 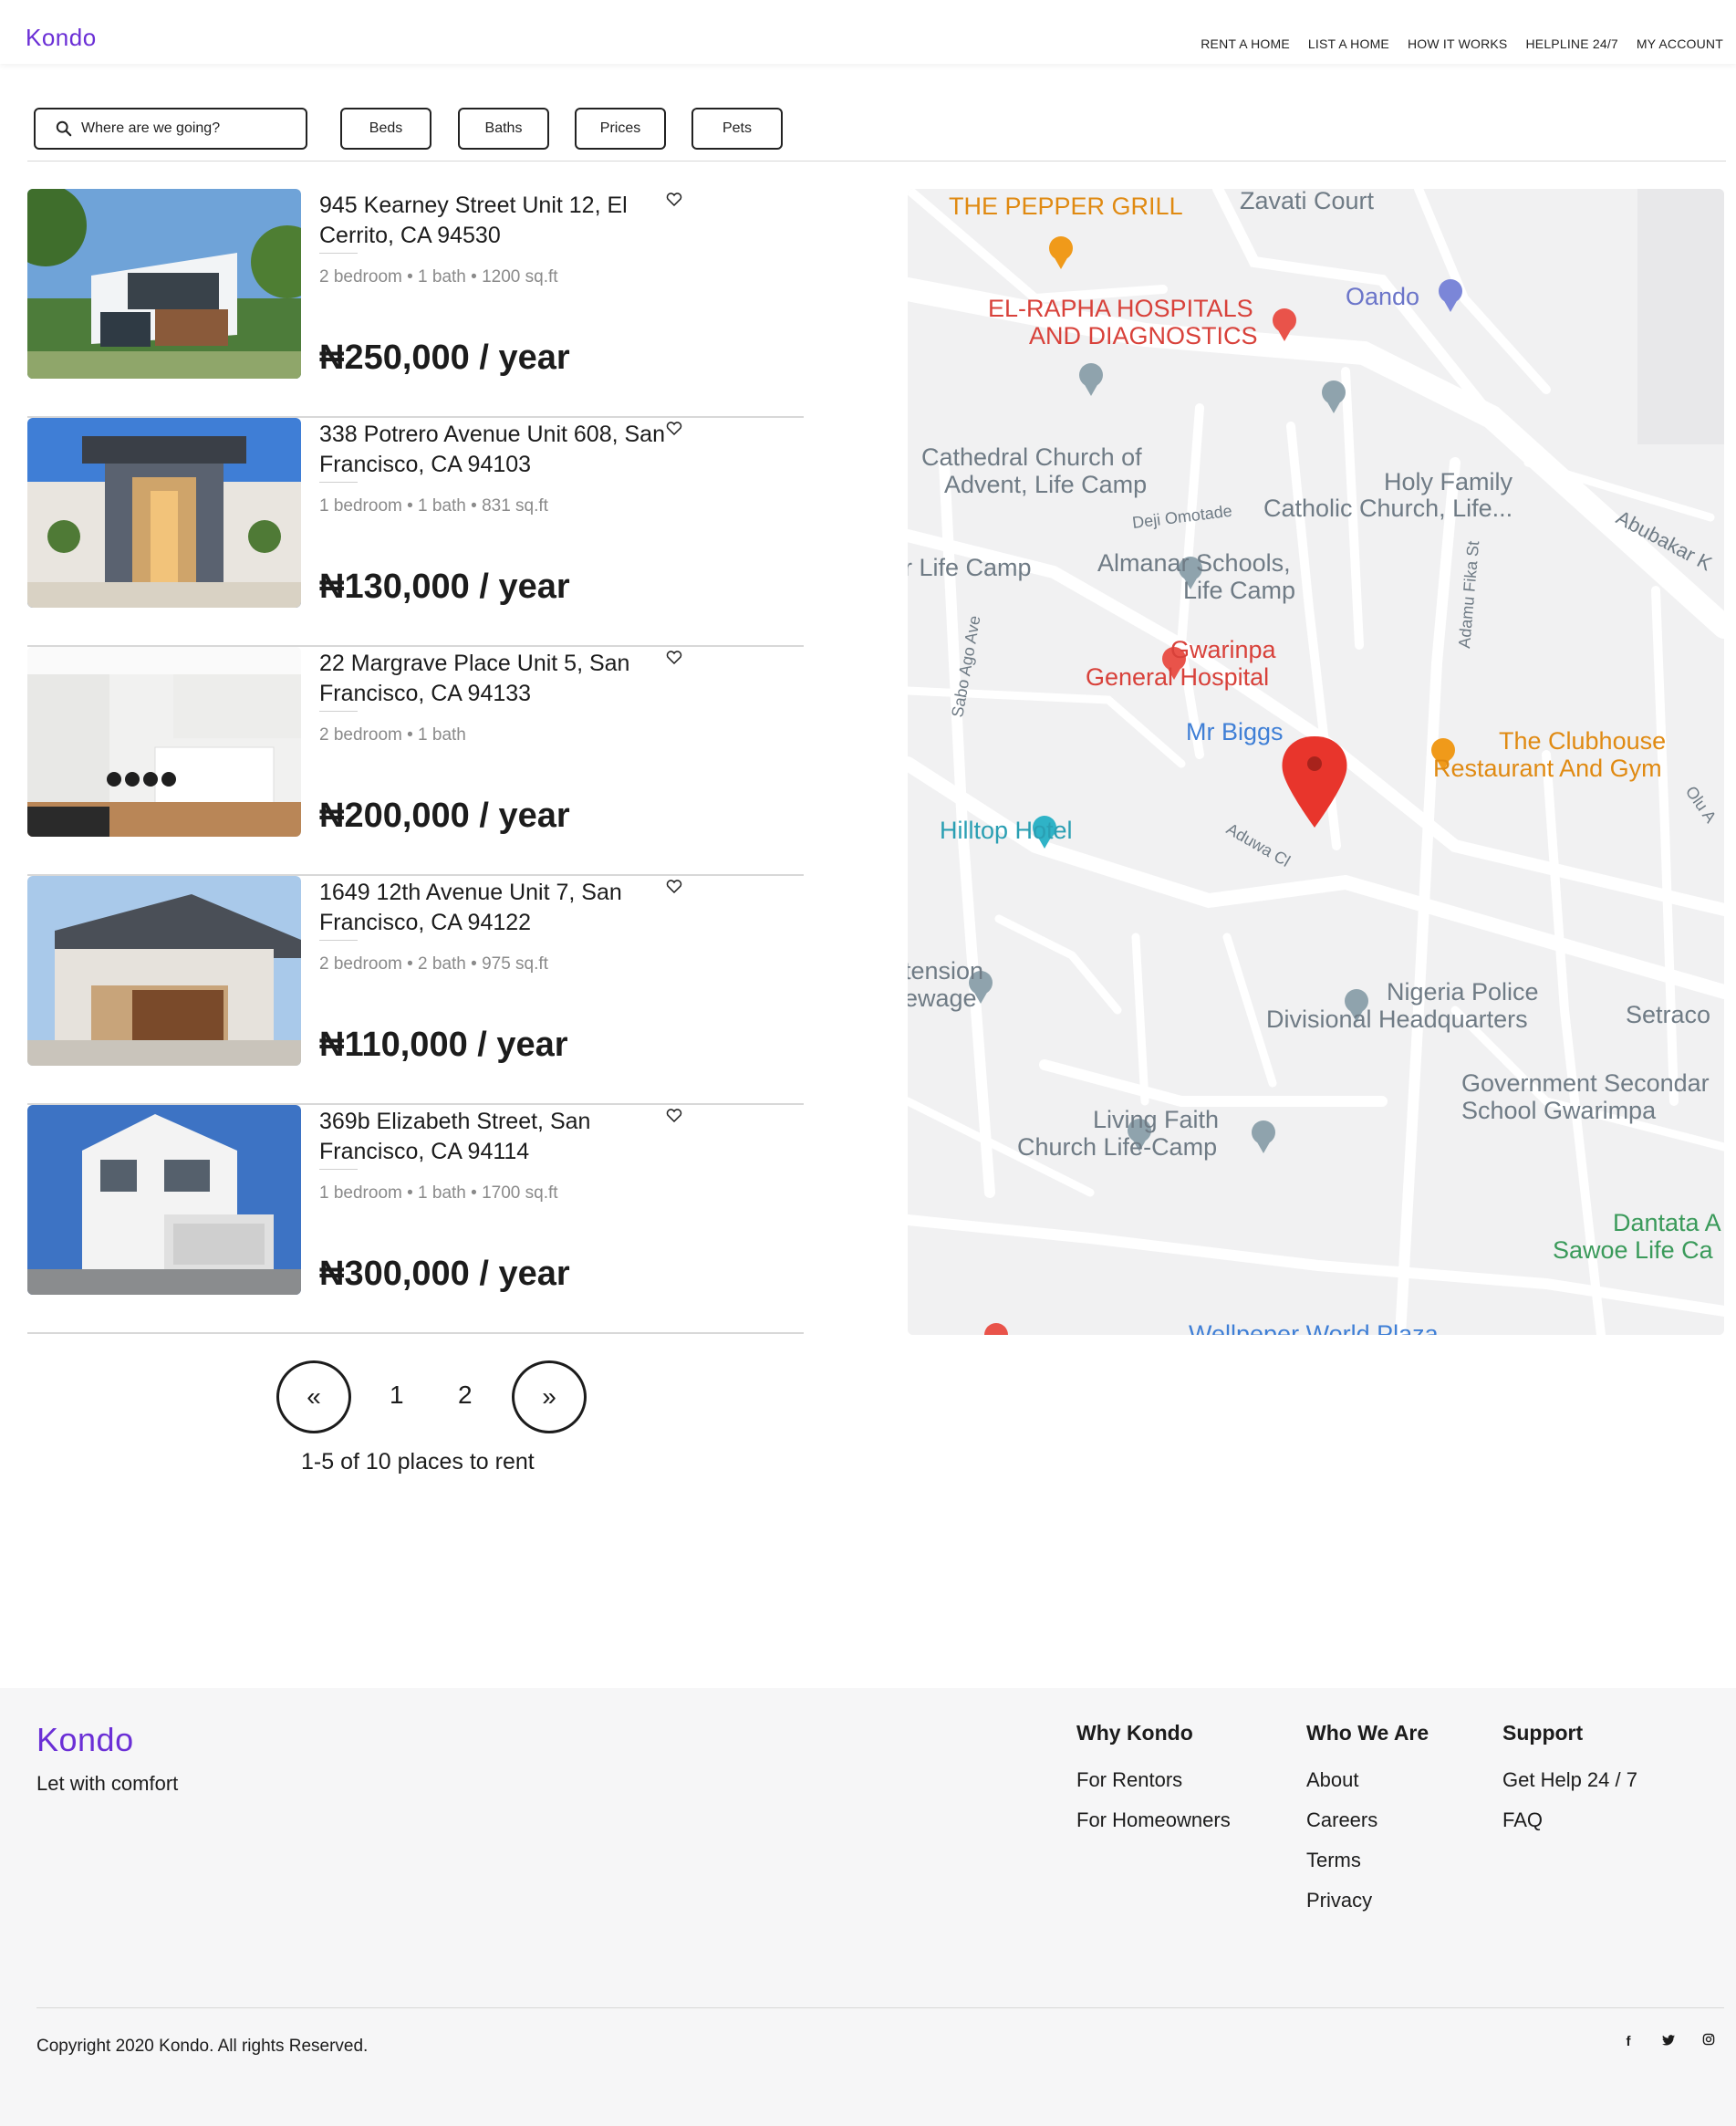 I want to click on nav-how-it-works: HOW IT WORKS, so click(x=1457, y=44).